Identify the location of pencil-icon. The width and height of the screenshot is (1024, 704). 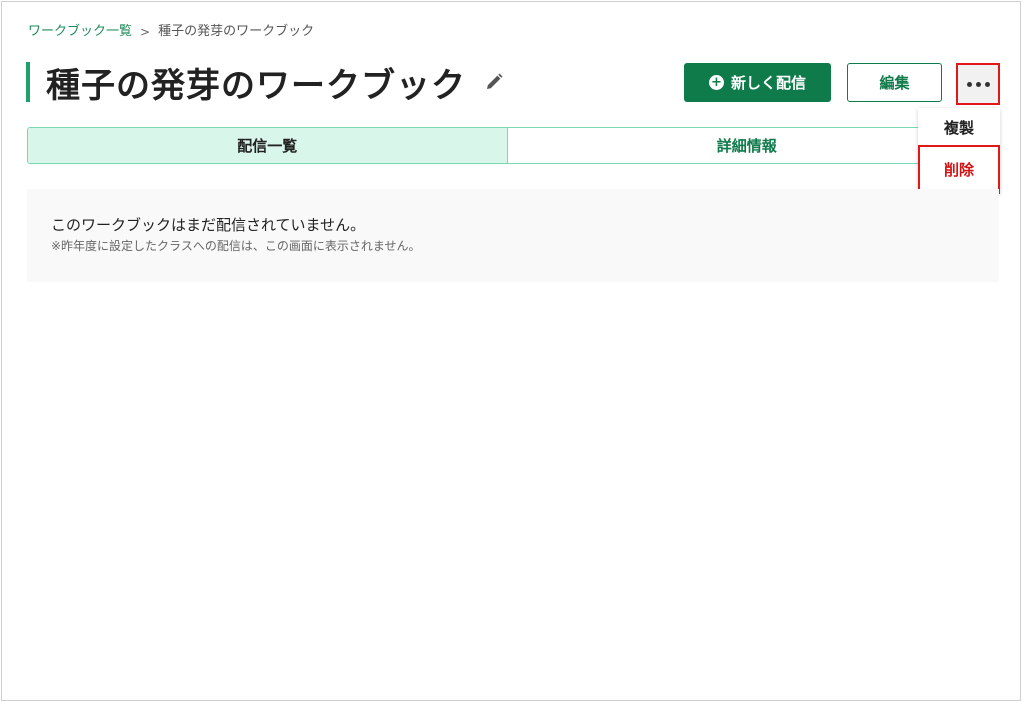
(494, 82).